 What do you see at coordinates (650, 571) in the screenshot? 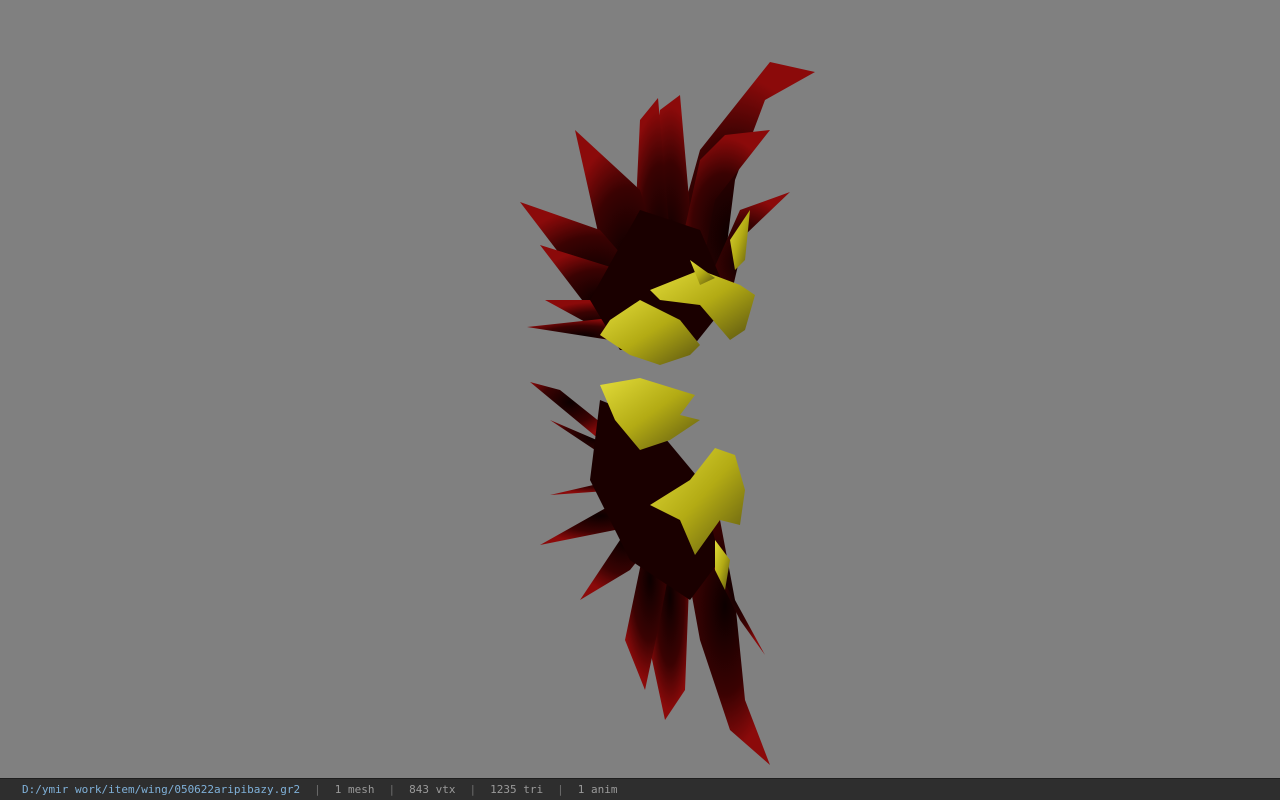
I see `lower-wing` at bounding box center [650, 571].